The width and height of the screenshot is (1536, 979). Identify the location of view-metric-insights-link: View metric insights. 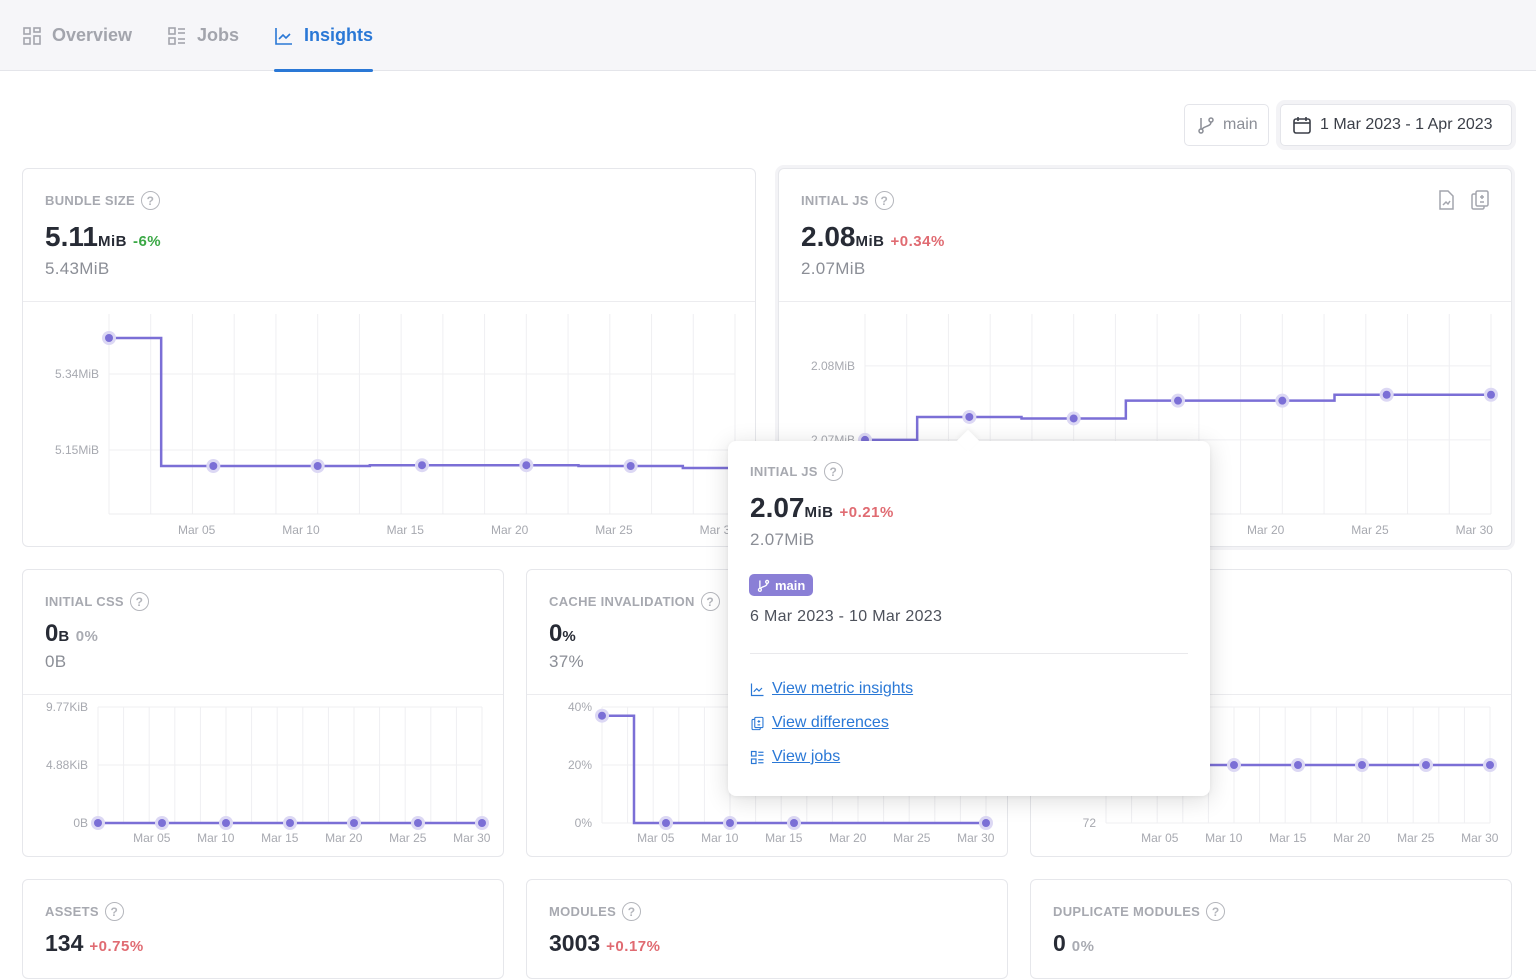
(831, 689).